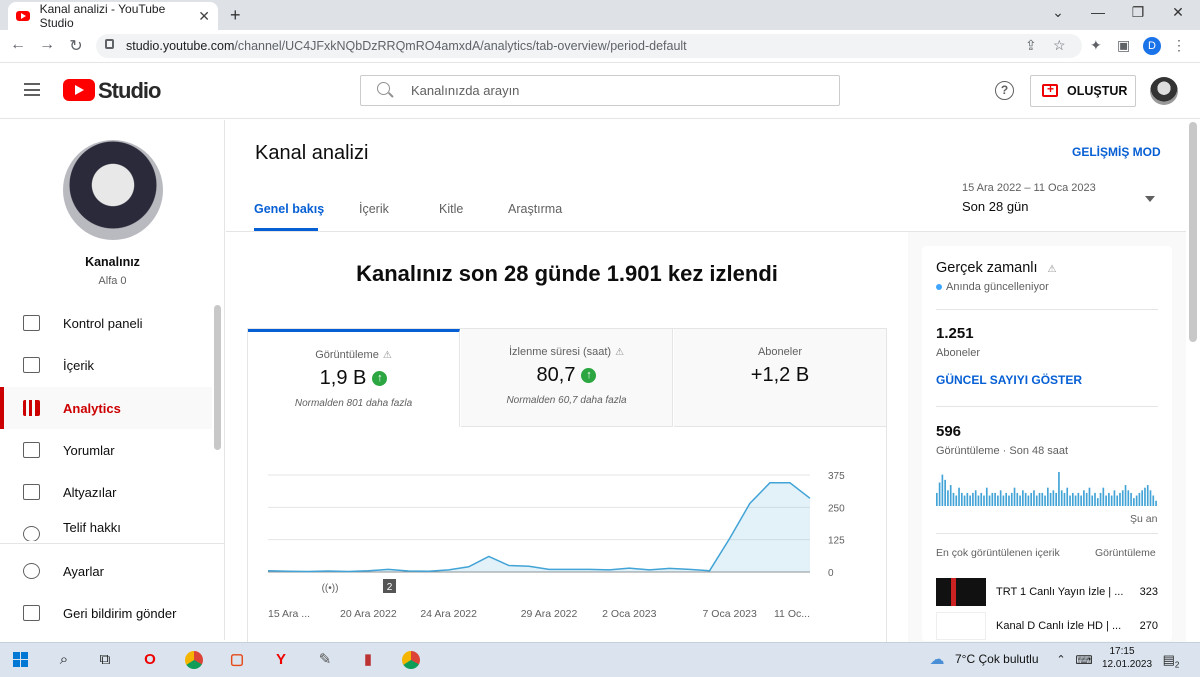  Describe the element at coordinates (1058, 12) in the screenshot. I see `tab-search-icon: ⌄` at that location.